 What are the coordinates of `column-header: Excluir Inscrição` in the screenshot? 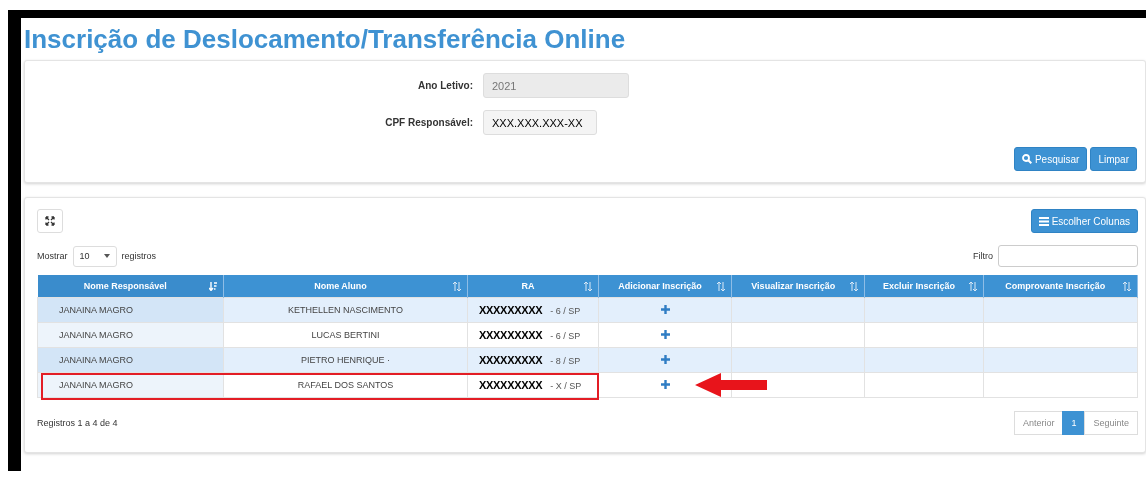 It's located at (924, 286).